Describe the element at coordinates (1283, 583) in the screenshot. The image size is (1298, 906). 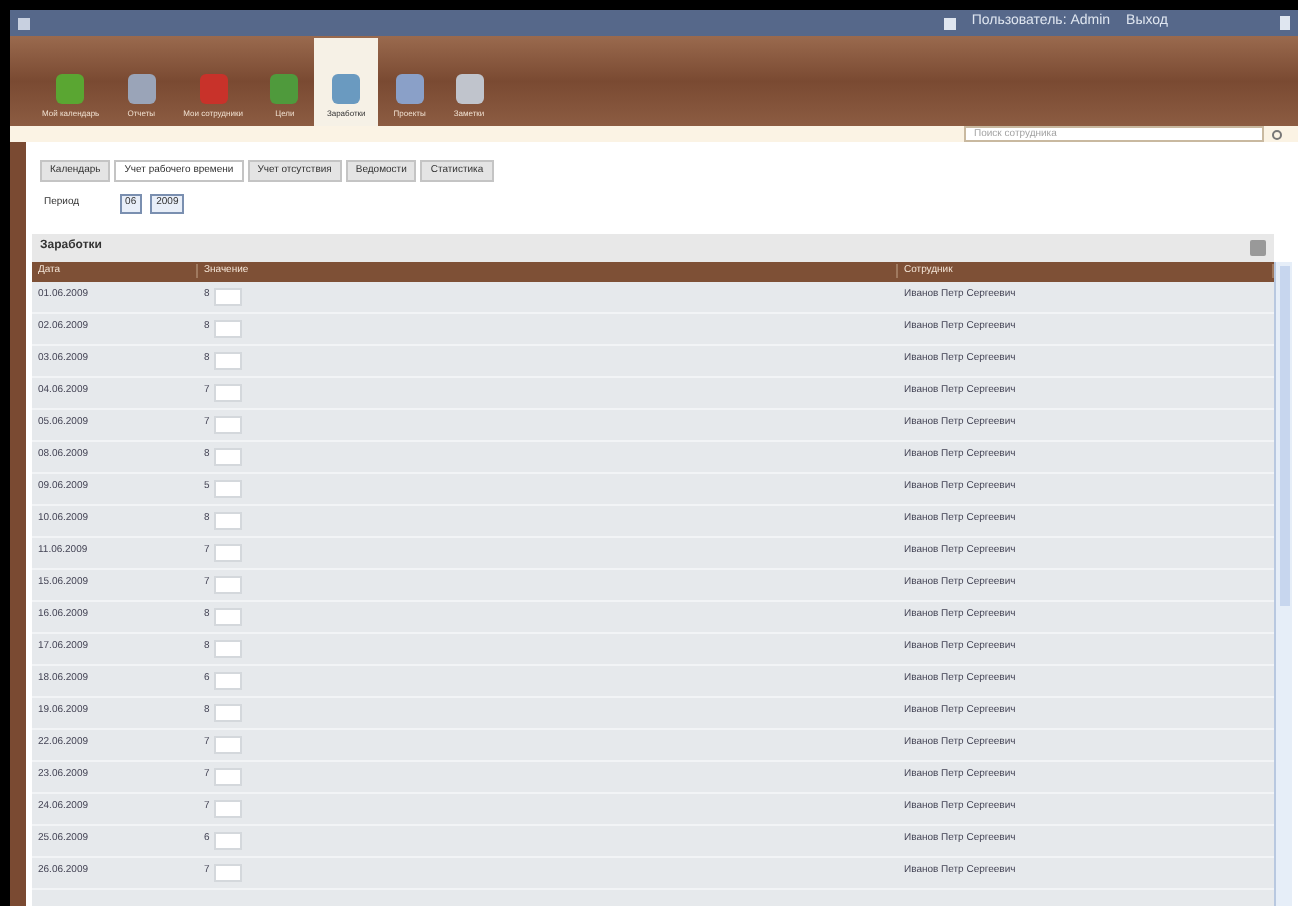
I see `scrollbar` at that location.